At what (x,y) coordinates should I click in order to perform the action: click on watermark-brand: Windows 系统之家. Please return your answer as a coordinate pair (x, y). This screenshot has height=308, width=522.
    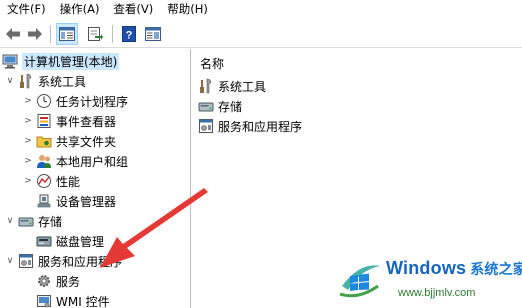
    Looking at the image, I should click on (454, 268).